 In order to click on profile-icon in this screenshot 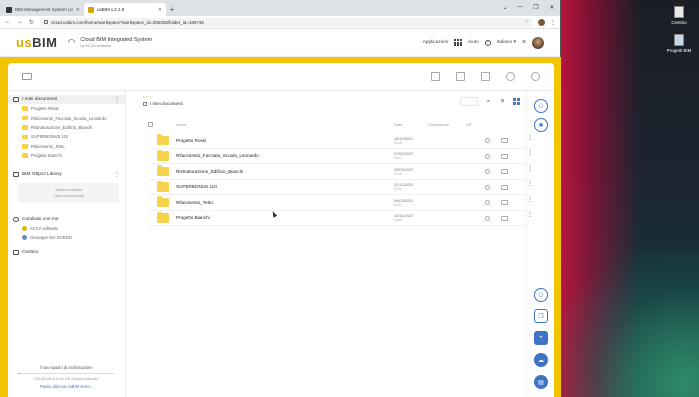, I will do `click(541, 22)`.